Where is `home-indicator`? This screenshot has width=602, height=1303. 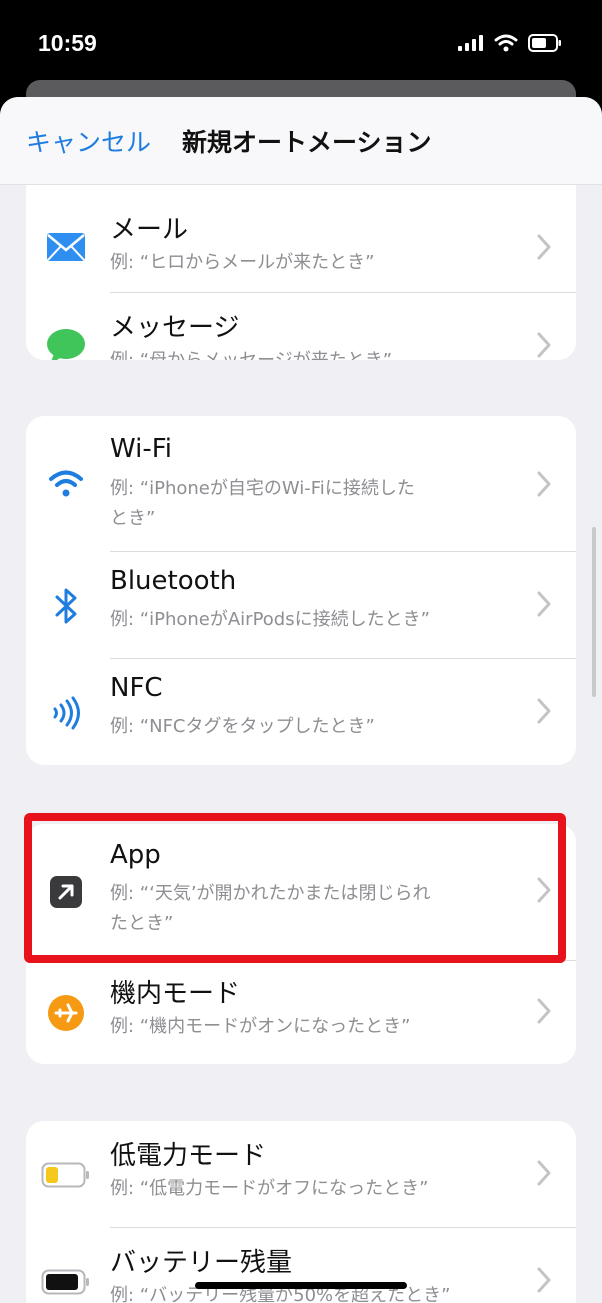 home-indicator is located at coordinates (301, 1285).